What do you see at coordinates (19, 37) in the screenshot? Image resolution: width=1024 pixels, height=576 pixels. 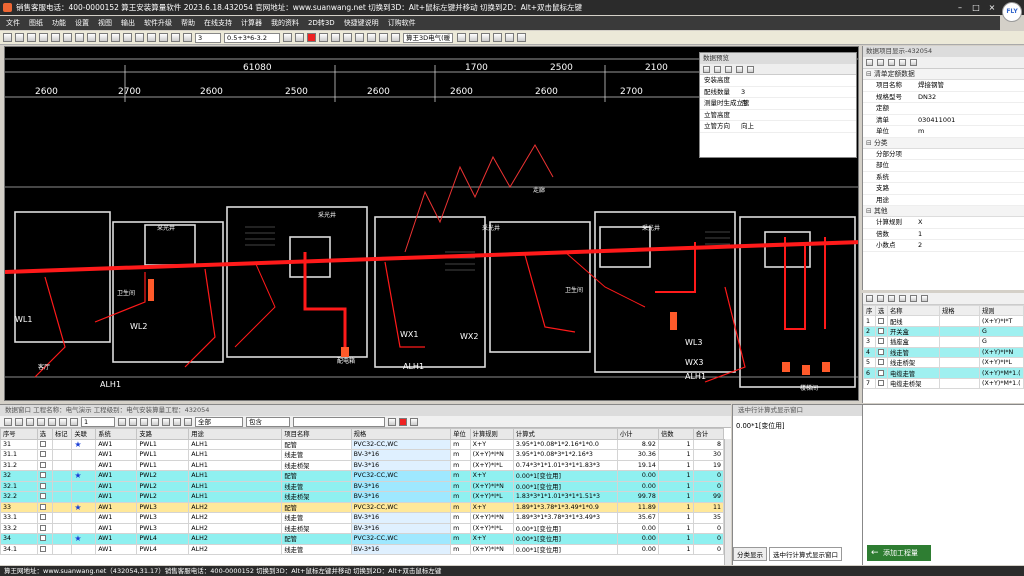 I see `save-icon` at bounding box center [19, 37].